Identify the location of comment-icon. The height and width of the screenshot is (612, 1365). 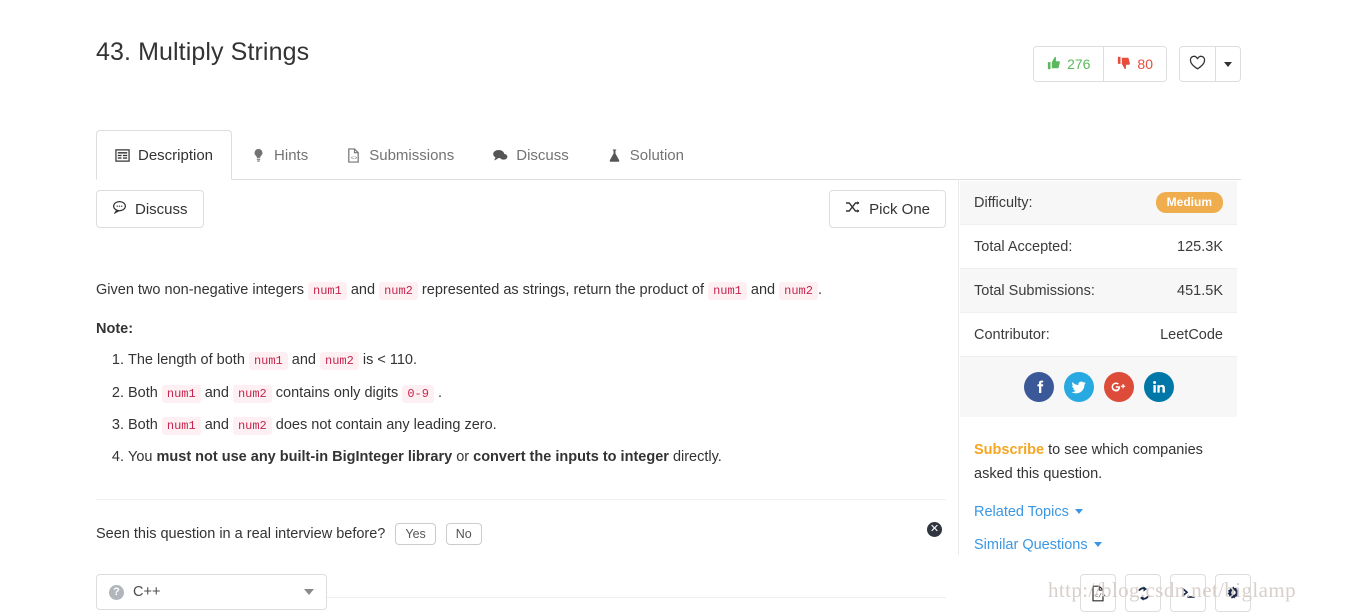
(119, 209).